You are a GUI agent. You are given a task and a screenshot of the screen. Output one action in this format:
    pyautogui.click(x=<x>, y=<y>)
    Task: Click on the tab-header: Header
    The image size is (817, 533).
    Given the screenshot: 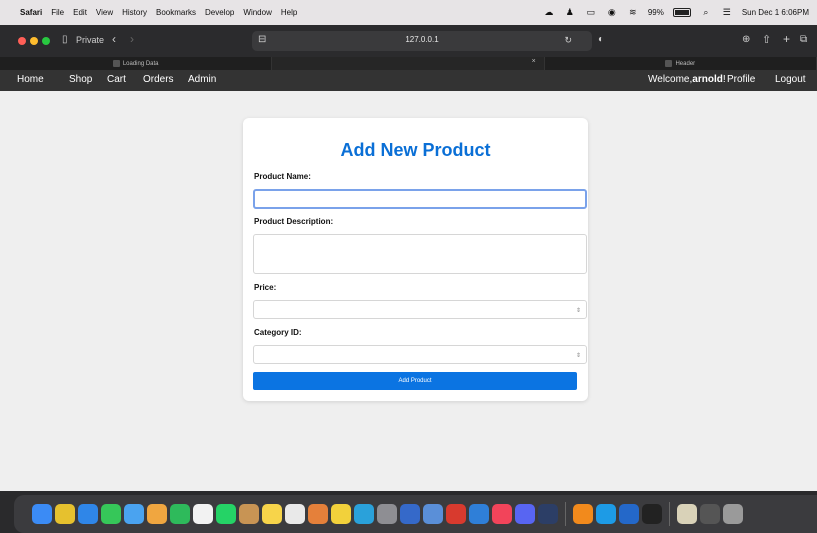 What is the action you would take?
    pyautogui.click(x=681, y=63)
    